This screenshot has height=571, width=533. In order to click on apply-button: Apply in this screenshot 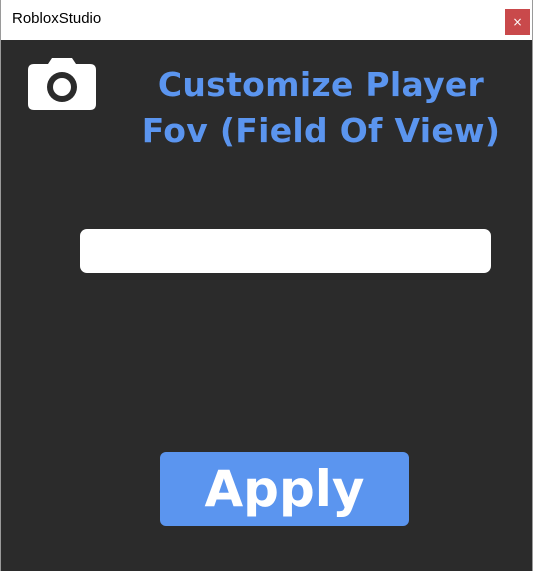, I will do `click(284, 489)`.